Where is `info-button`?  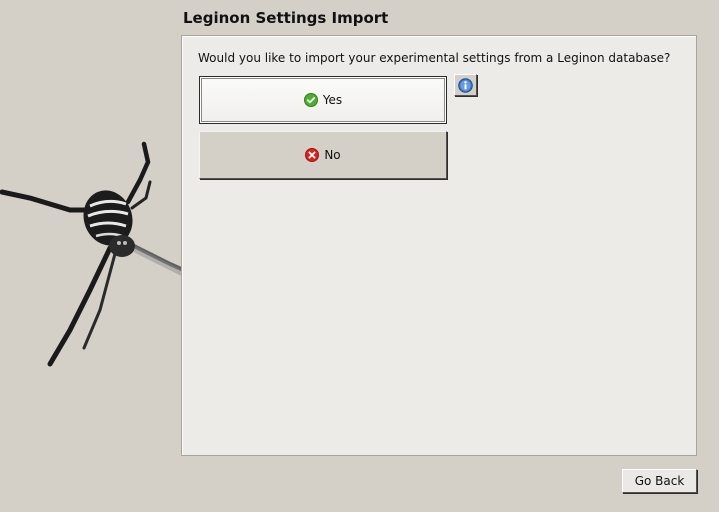
info-button is located at coordinates (465, 85).